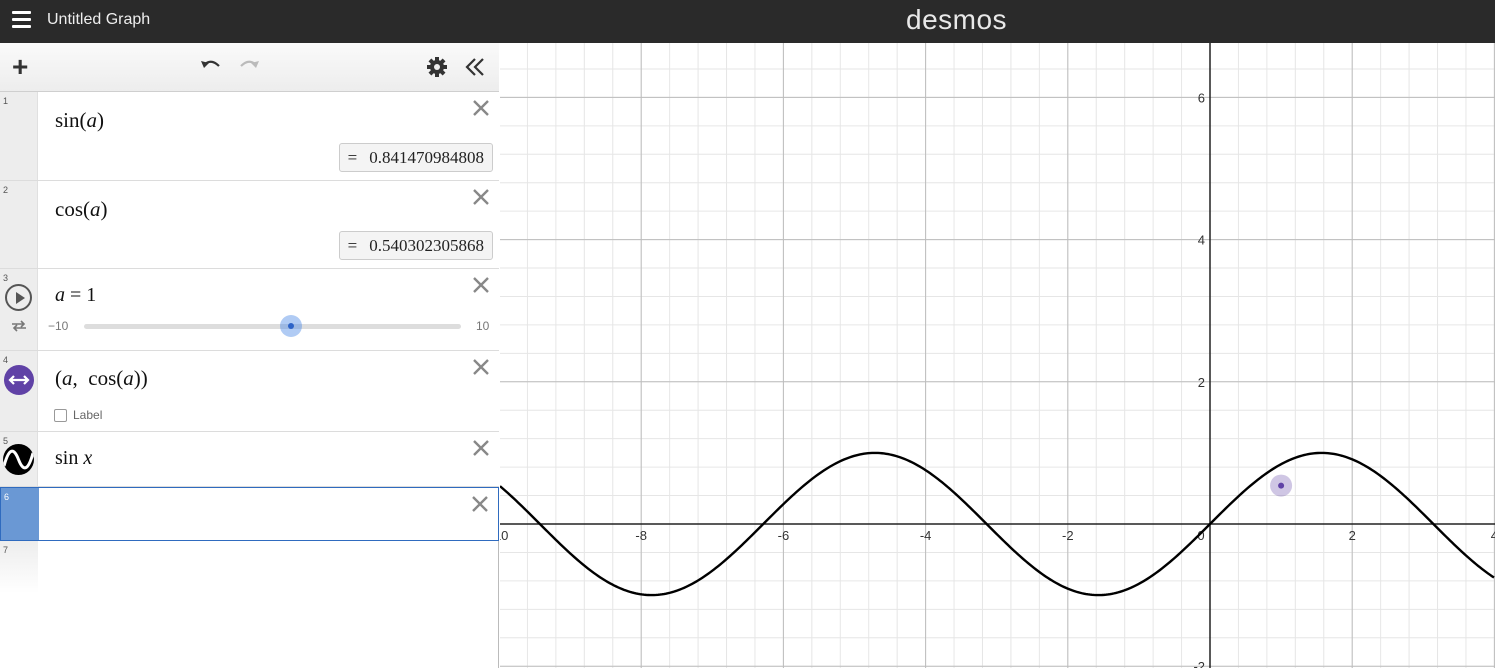 This screenshot has width=1495, height=668. I want to click on gear-icon, so click(437, 69).